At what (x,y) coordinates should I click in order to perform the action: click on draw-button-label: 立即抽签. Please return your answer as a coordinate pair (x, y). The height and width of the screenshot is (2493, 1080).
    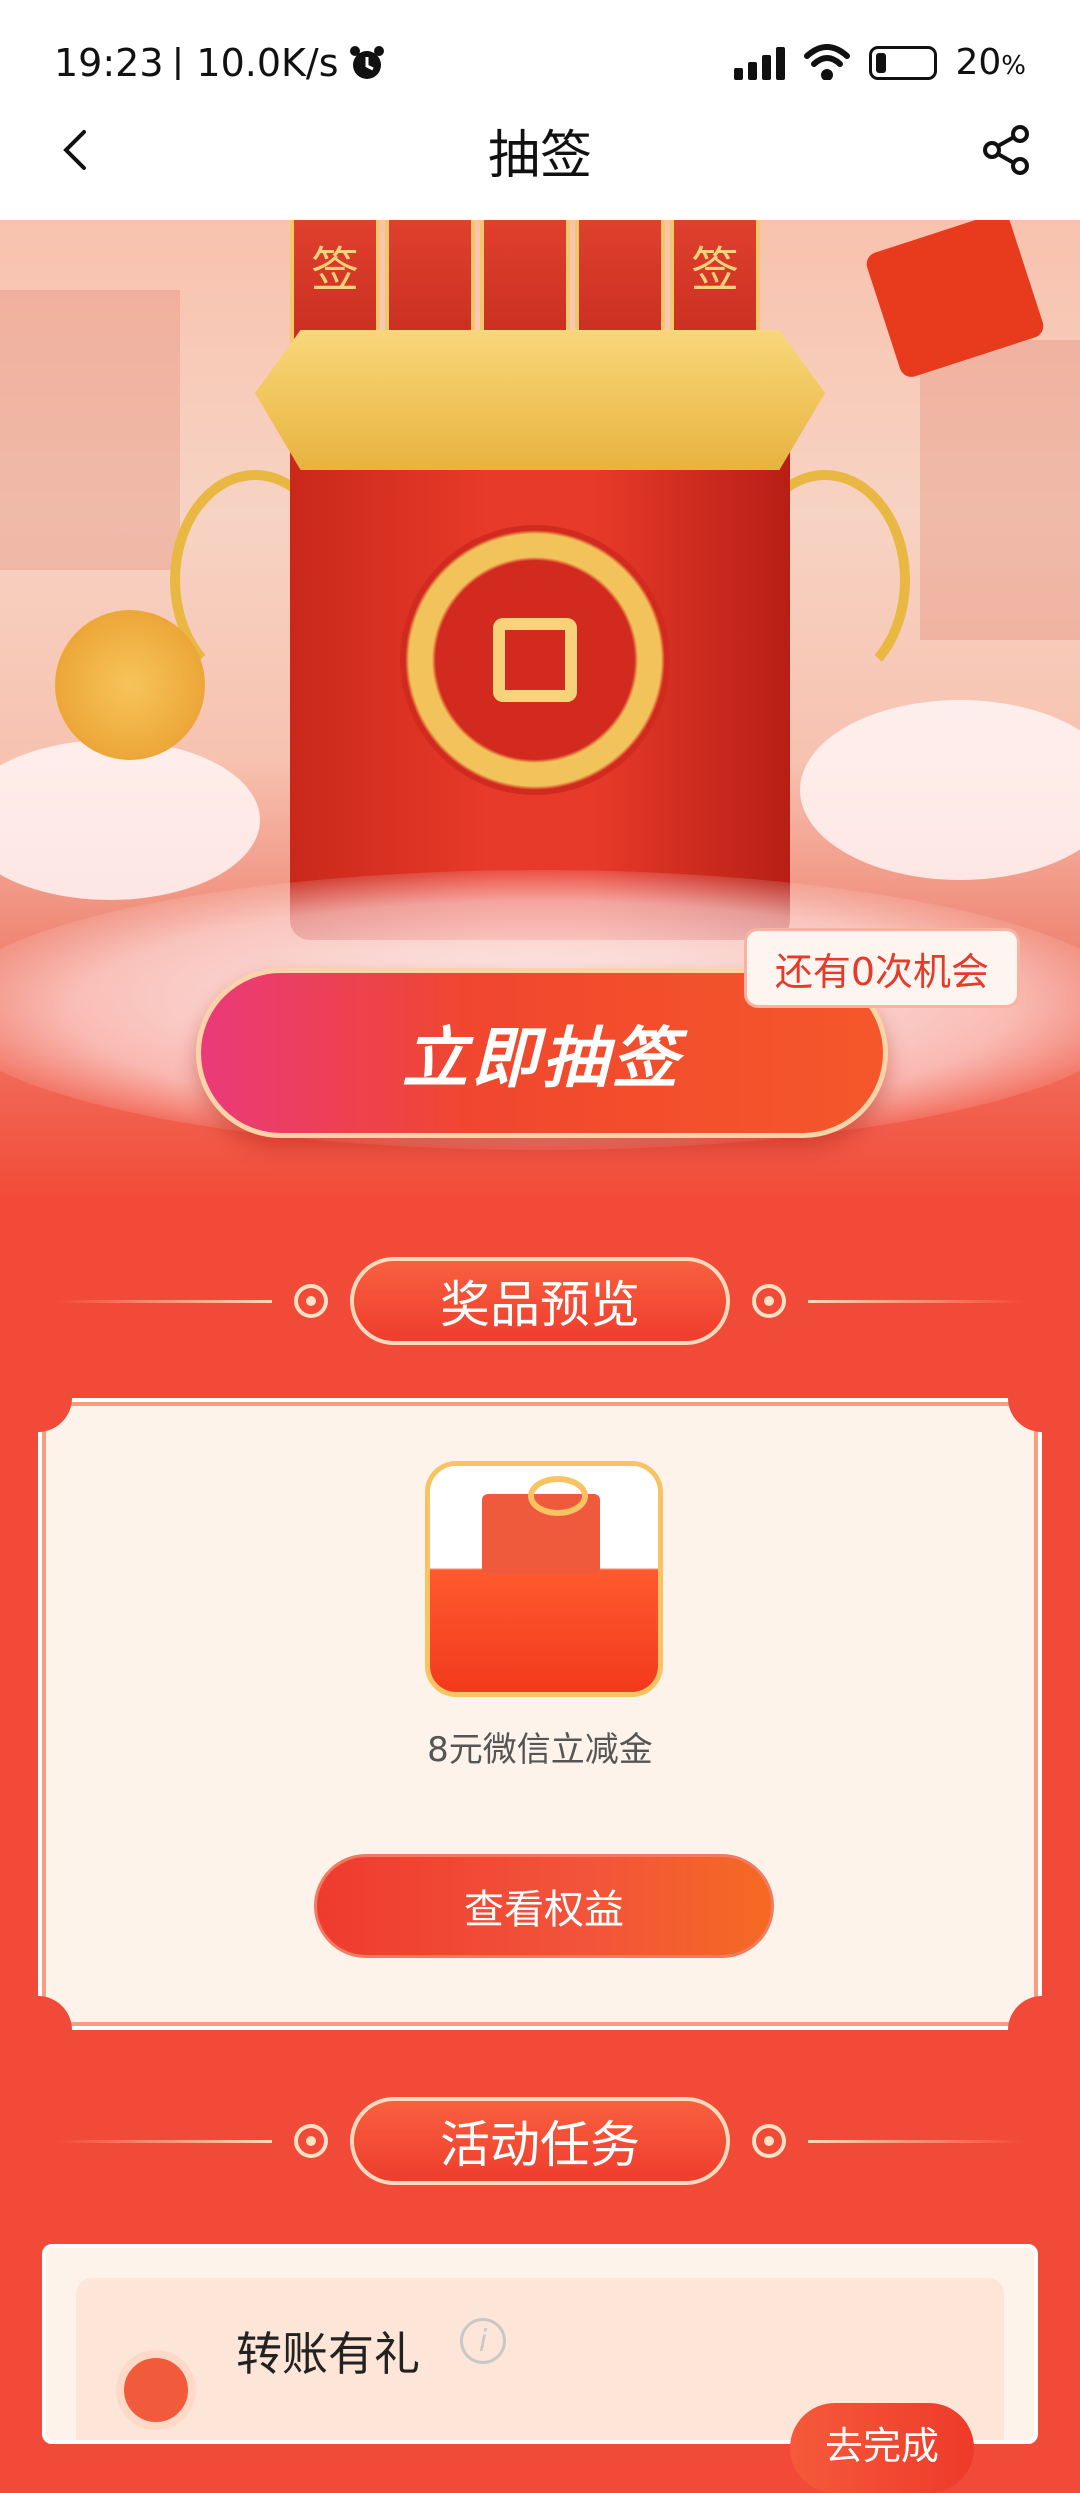
    Looking at the image, I should click on (542, 1058).